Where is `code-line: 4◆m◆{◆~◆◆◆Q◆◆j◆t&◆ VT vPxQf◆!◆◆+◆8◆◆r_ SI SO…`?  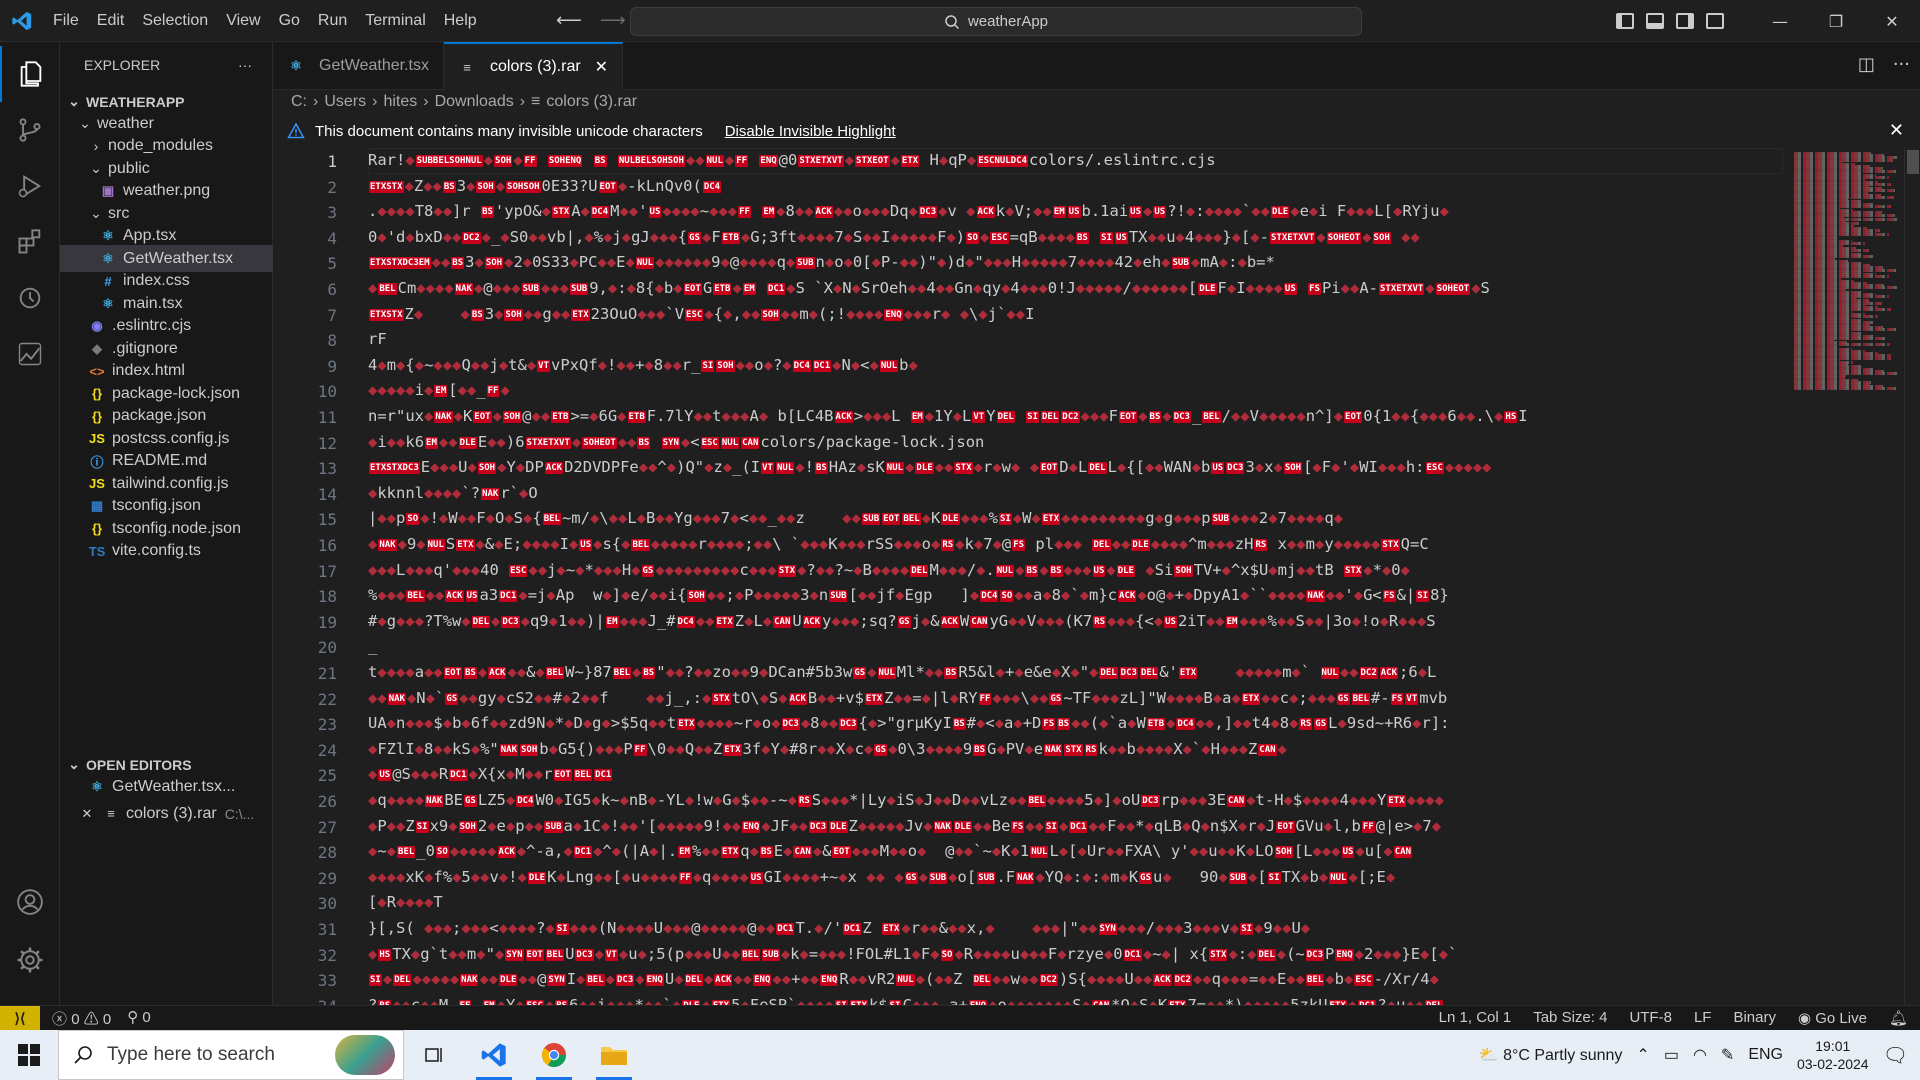 code-line: 4◆m◆{◆~◆◆◆Q◆◆j◆t&◆ VT vPxQf◆!◆◆+◆8◆◆r_ SI SO… is located at coordinates (1073, 368).